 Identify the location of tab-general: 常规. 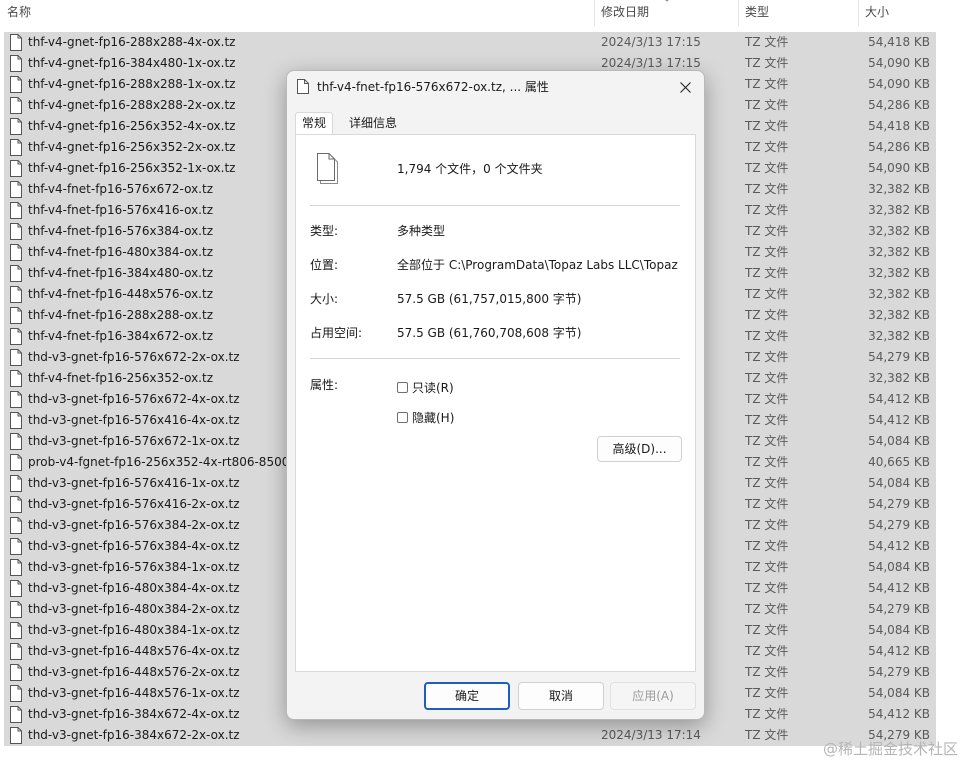
(314, 123).